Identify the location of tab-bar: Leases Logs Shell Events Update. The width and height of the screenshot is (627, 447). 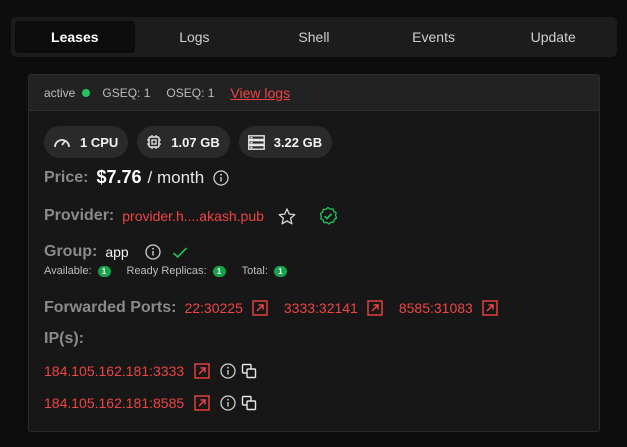
(314, 37).